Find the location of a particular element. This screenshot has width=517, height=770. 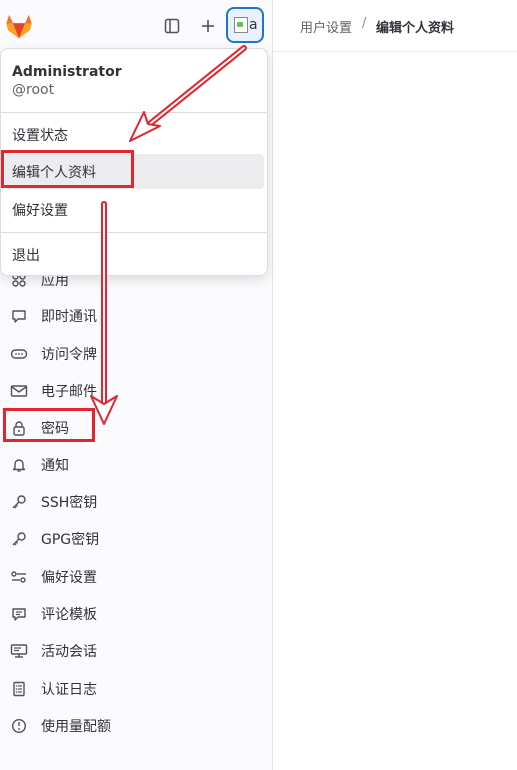

menu-item-set-status: 设置状态 is located at coordinates (134, 134).